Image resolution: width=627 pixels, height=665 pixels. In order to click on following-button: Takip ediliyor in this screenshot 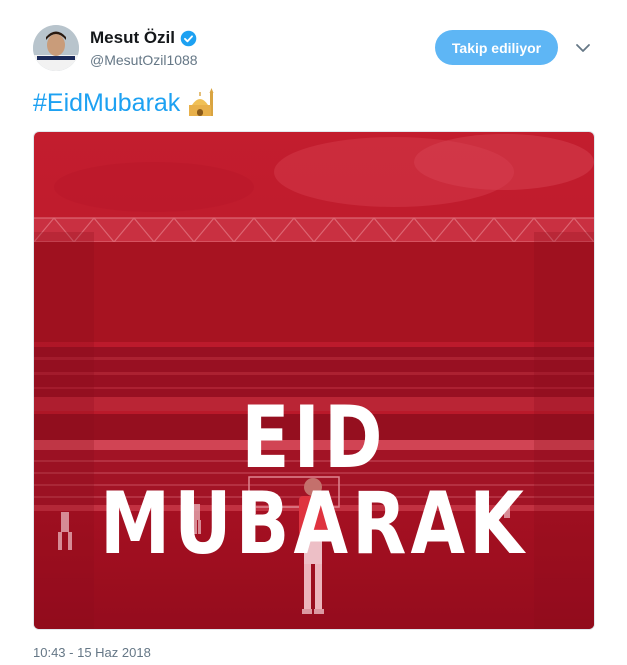, I will do `click(496, 47)`.